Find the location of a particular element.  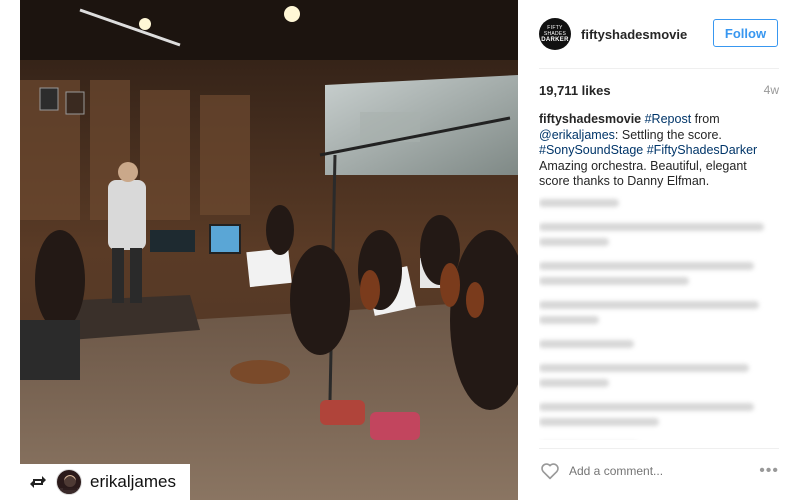

repost-avatar is located at coordinates (69, 482).